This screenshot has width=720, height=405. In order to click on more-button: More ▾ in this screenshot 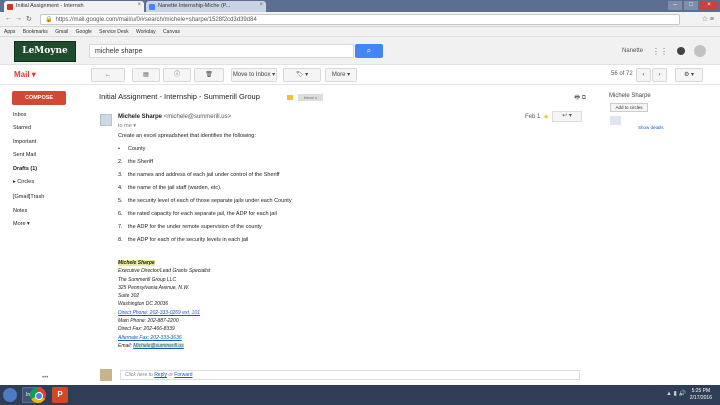, I will do `click(341, 75)`.